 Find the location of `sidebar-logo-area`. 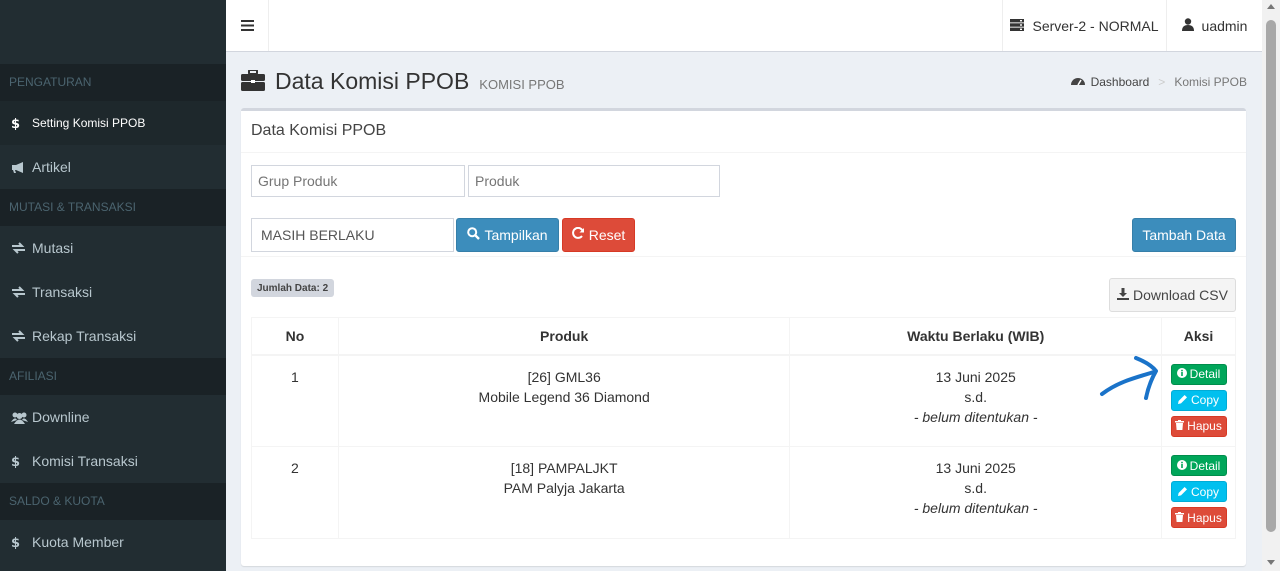

sidebar-logo-area is located at coordinates (113, 32).